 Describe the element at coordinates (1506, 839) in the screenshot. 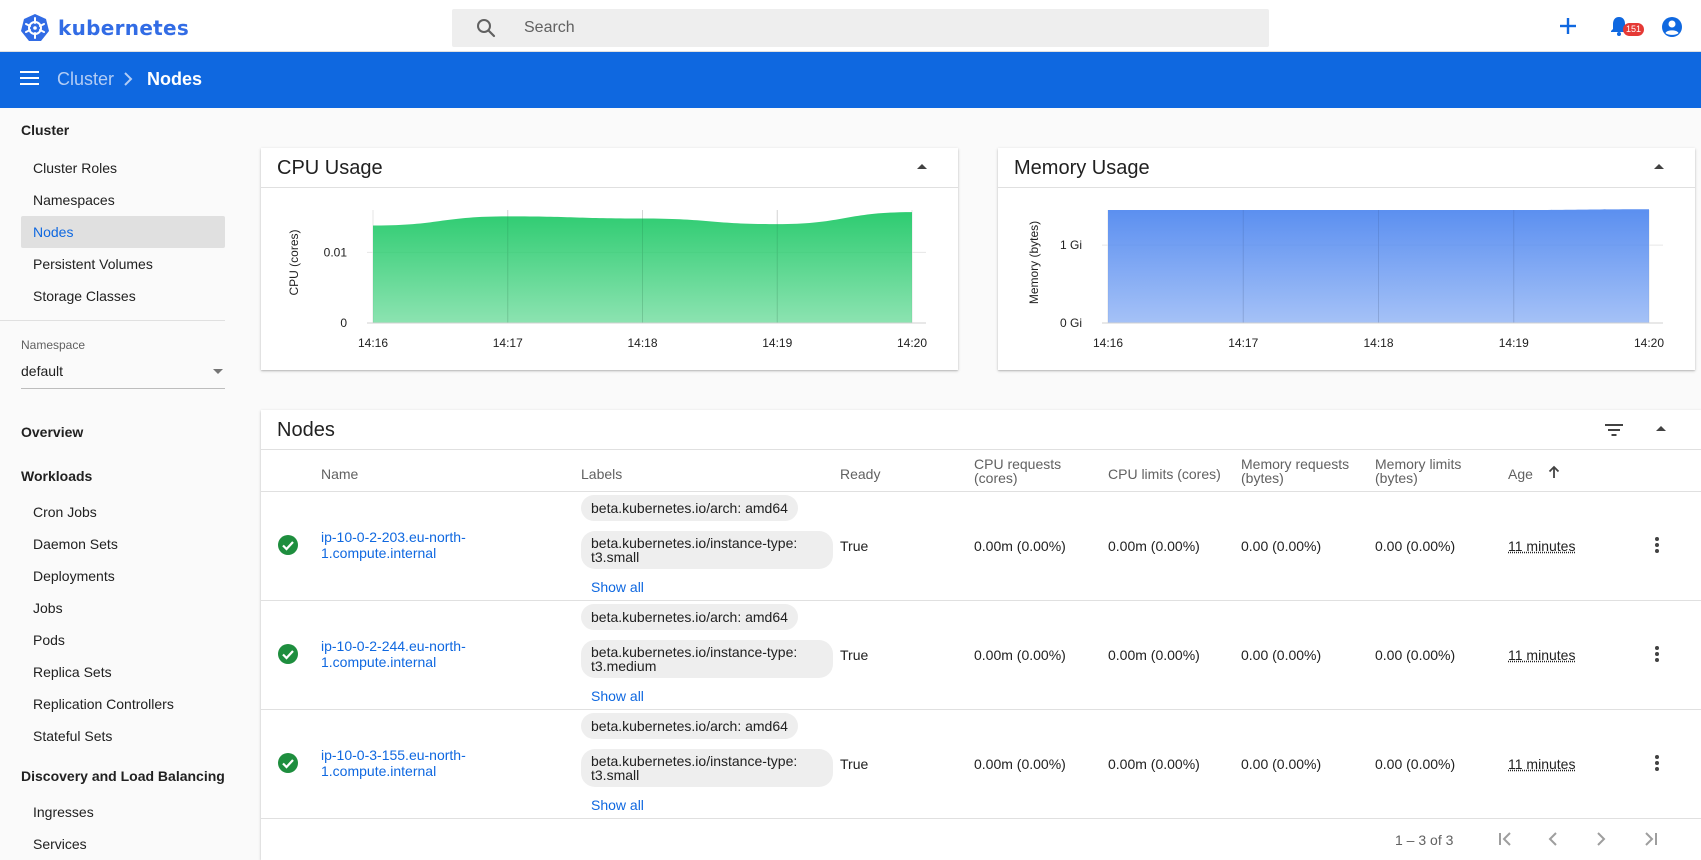

I see `first-page-icon` at that location.